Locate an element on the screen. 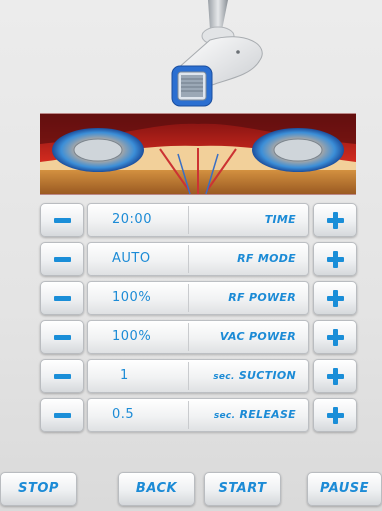 This screenshot has height=511, width=382. suction-field: 1 sec. SUCTION is located at coordinates (198, 376).